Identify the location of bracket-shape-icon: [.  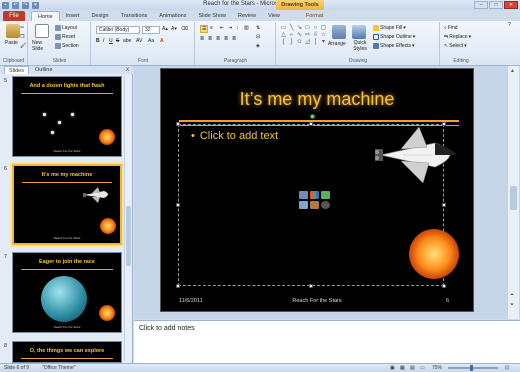
(315, 42).